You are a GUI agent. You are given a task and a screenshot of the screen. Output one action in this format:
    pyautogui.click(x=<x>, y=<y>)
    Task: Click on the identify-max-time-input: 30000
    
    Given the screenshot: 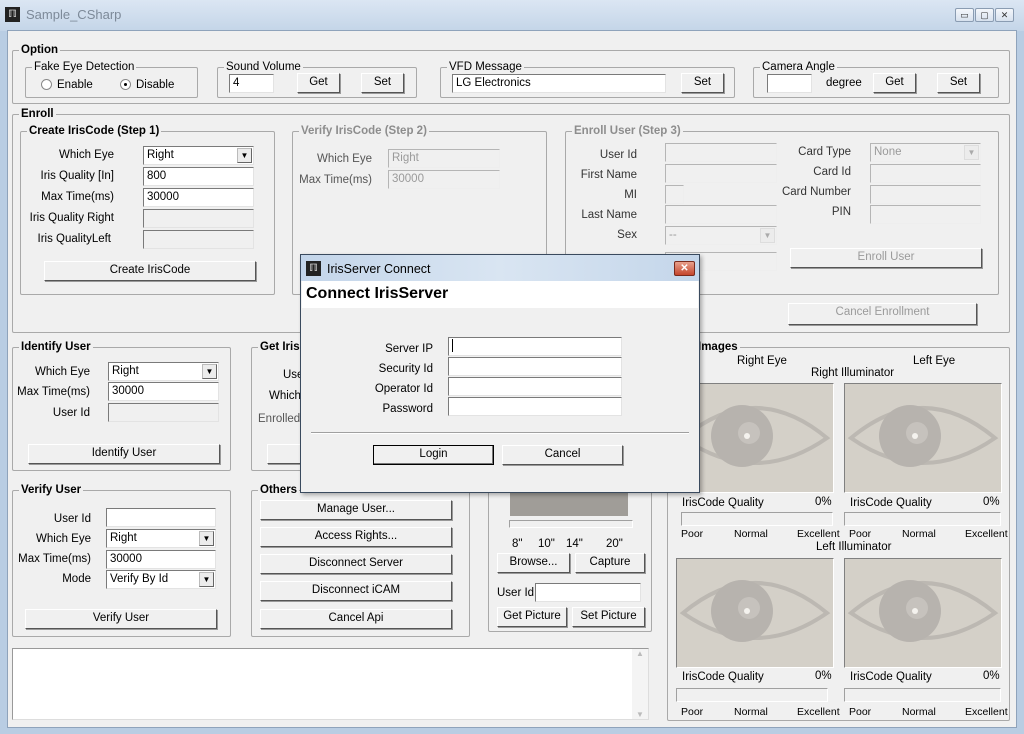 What is the action you would take?
    pyautogui.click(x=163, y=391)
    